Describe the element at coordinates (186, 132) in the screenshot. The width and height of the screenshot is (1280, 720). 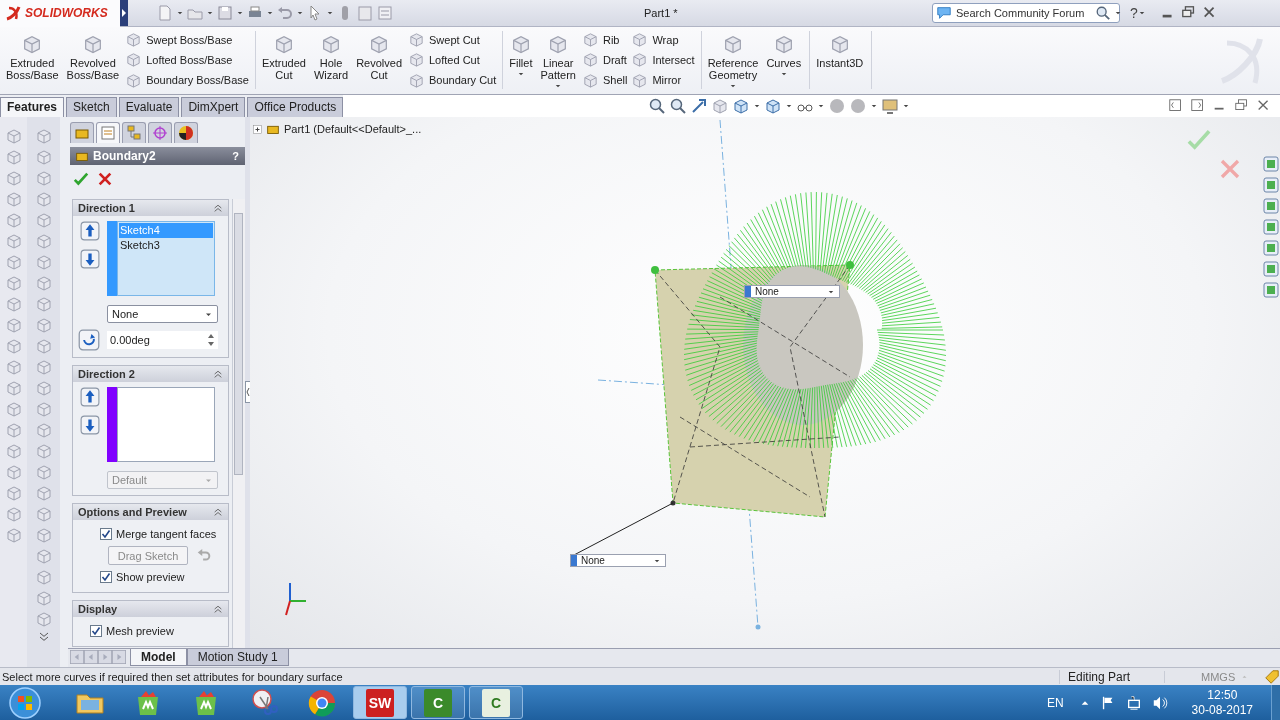
I see `panel-tab` at that location.